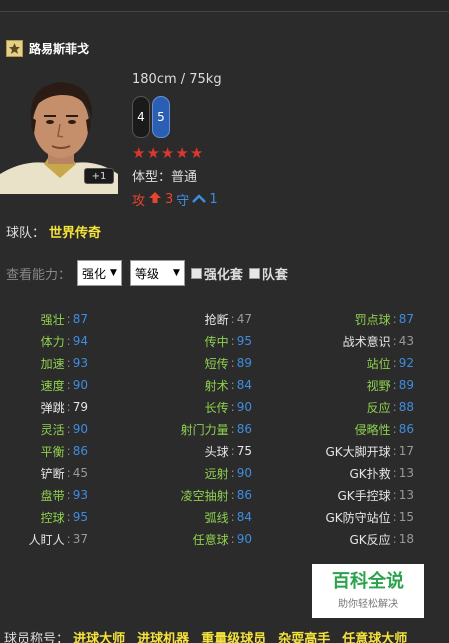  What do you see at coordinates (374, 637) in the screenshot?
I see `player-title-item: 任意球大师` at bounding box center [374, 637].